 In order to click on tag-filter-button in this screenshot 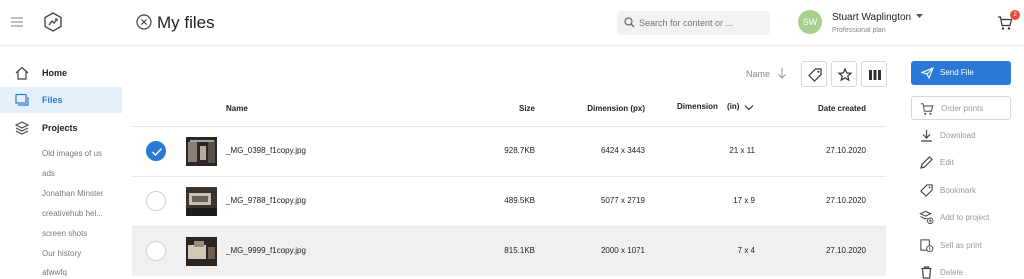, I will do `click(814, 74)`.